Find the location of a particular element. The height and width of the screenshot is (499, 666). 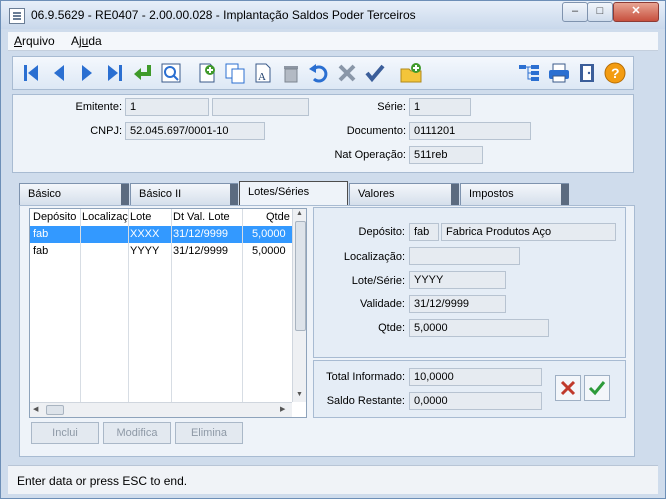

cell-deposito: fab is located at coordinates (41, 251).